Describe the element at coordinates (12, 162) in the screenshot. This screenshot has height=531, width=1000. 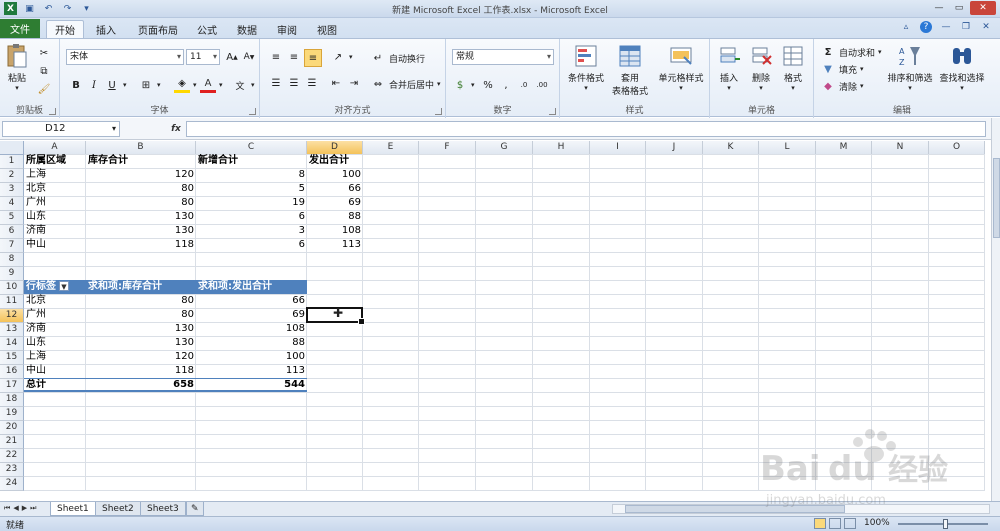
I see `row-header: 1` at that location.